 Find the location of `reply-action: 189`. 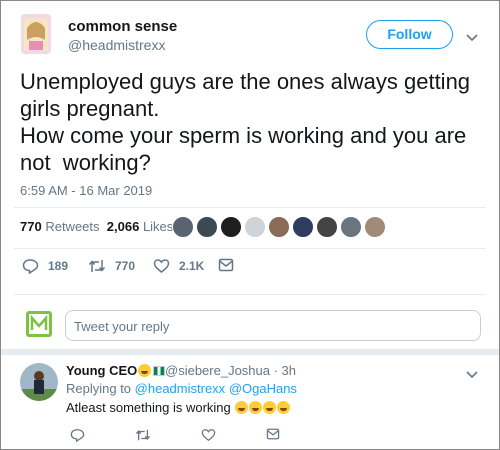

reply-action: 189 is located at coordinates (45, 266).